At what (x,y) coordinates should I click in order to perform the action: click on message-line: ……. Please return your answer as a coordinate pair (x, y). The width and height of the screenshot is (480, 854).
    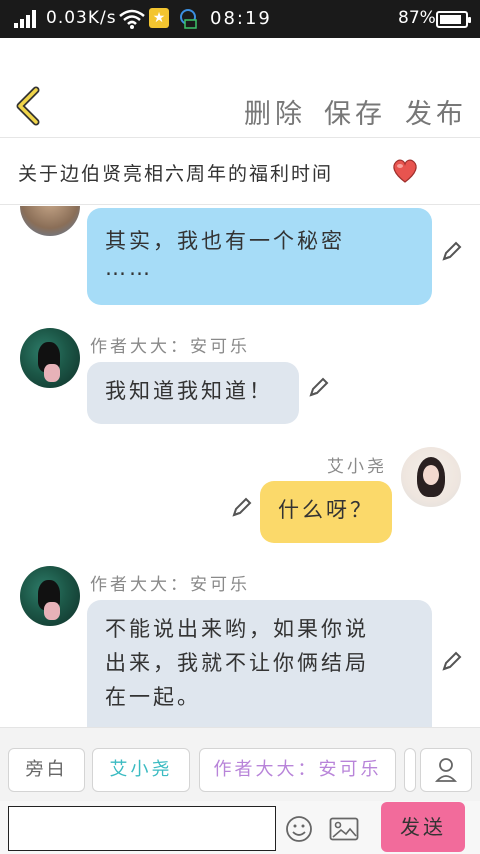
    Looking at the image, I should click on (129, 268).